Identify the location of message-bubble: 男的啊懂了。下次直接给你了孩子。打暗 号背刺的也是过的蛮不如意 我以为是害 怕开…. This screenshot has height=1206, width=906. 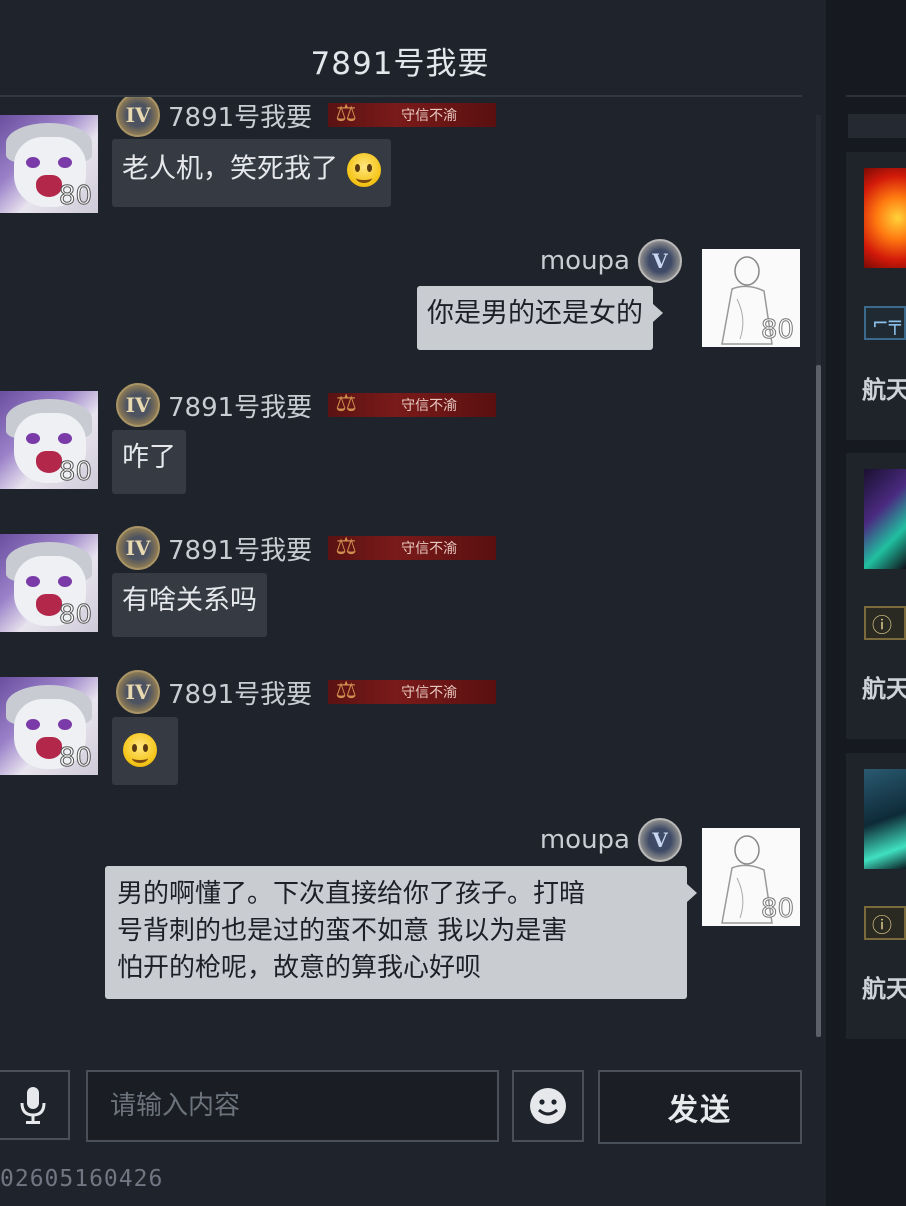
(401, 932).